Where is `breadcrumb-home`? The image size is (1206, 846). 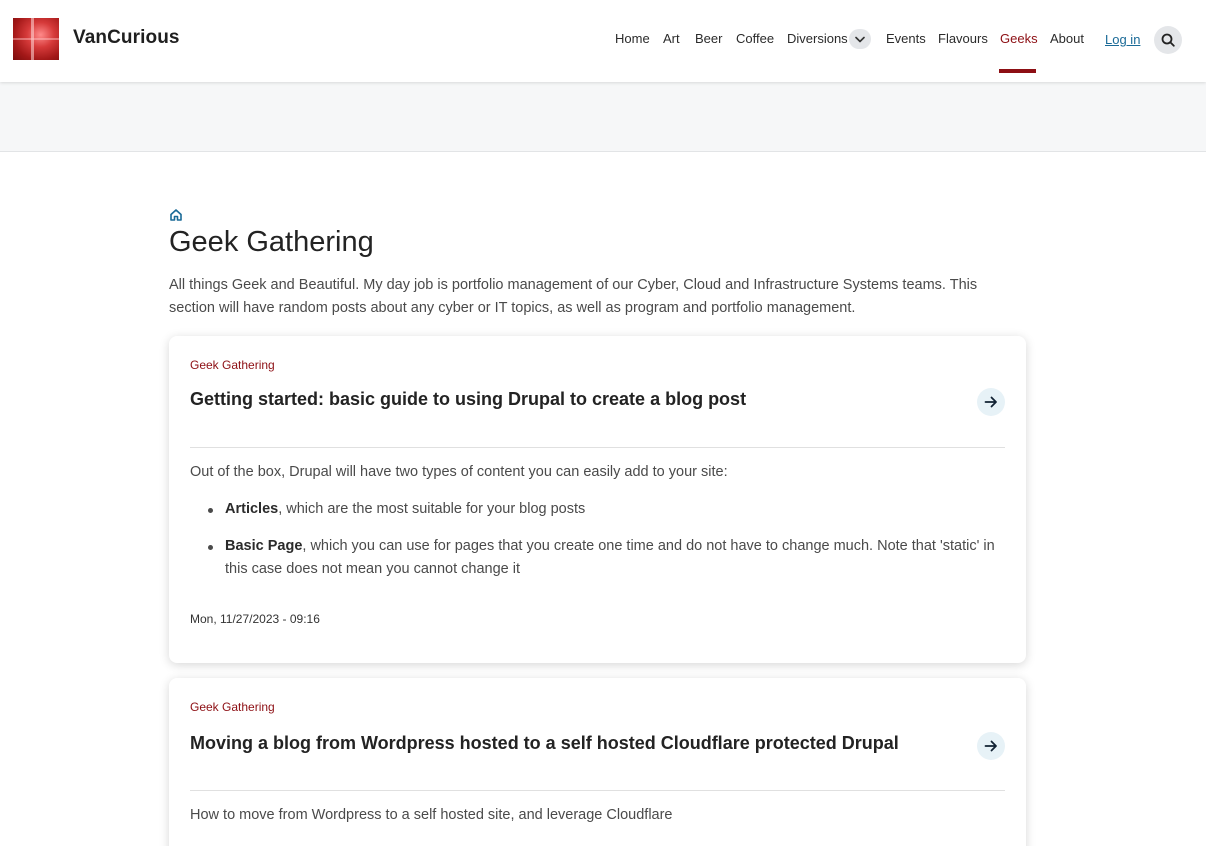
breadcrumb-home is located at coordinates (176, 215).